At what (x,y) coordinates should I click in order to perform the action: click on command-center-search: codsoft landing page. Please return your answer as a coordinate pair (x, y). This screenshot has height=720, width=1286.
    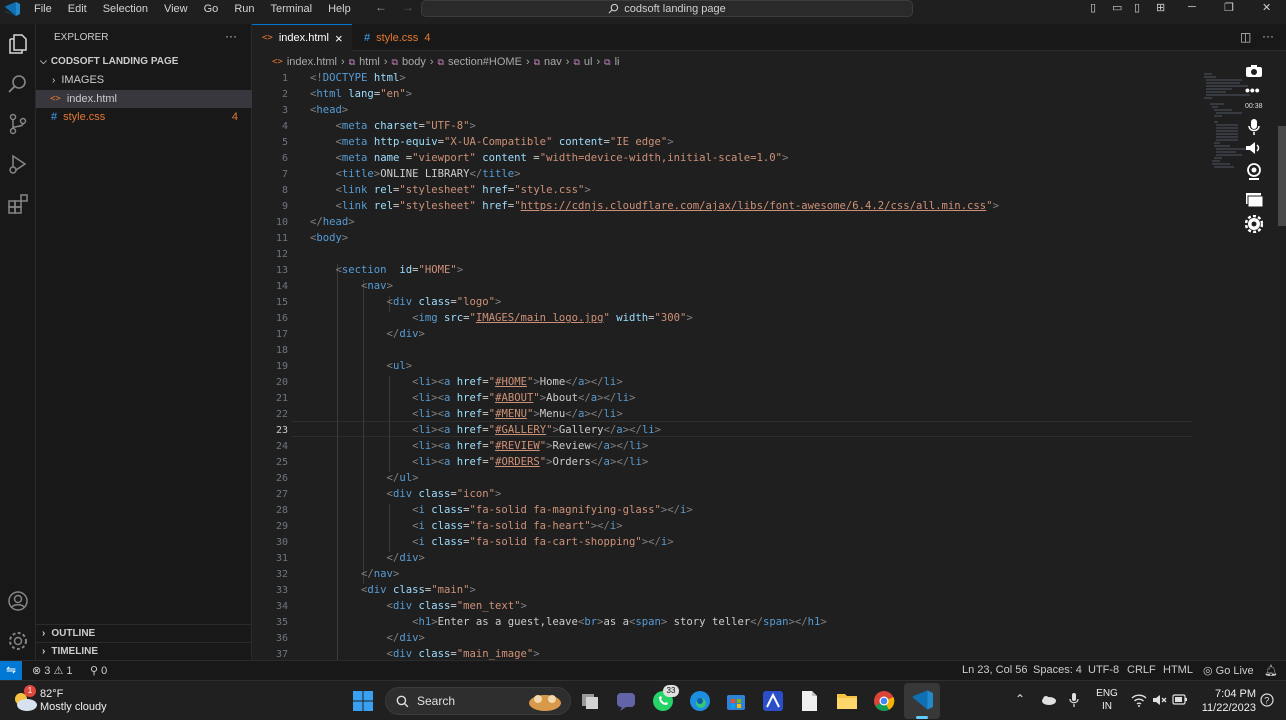
    Looking at the image, I should click on (667, 8).